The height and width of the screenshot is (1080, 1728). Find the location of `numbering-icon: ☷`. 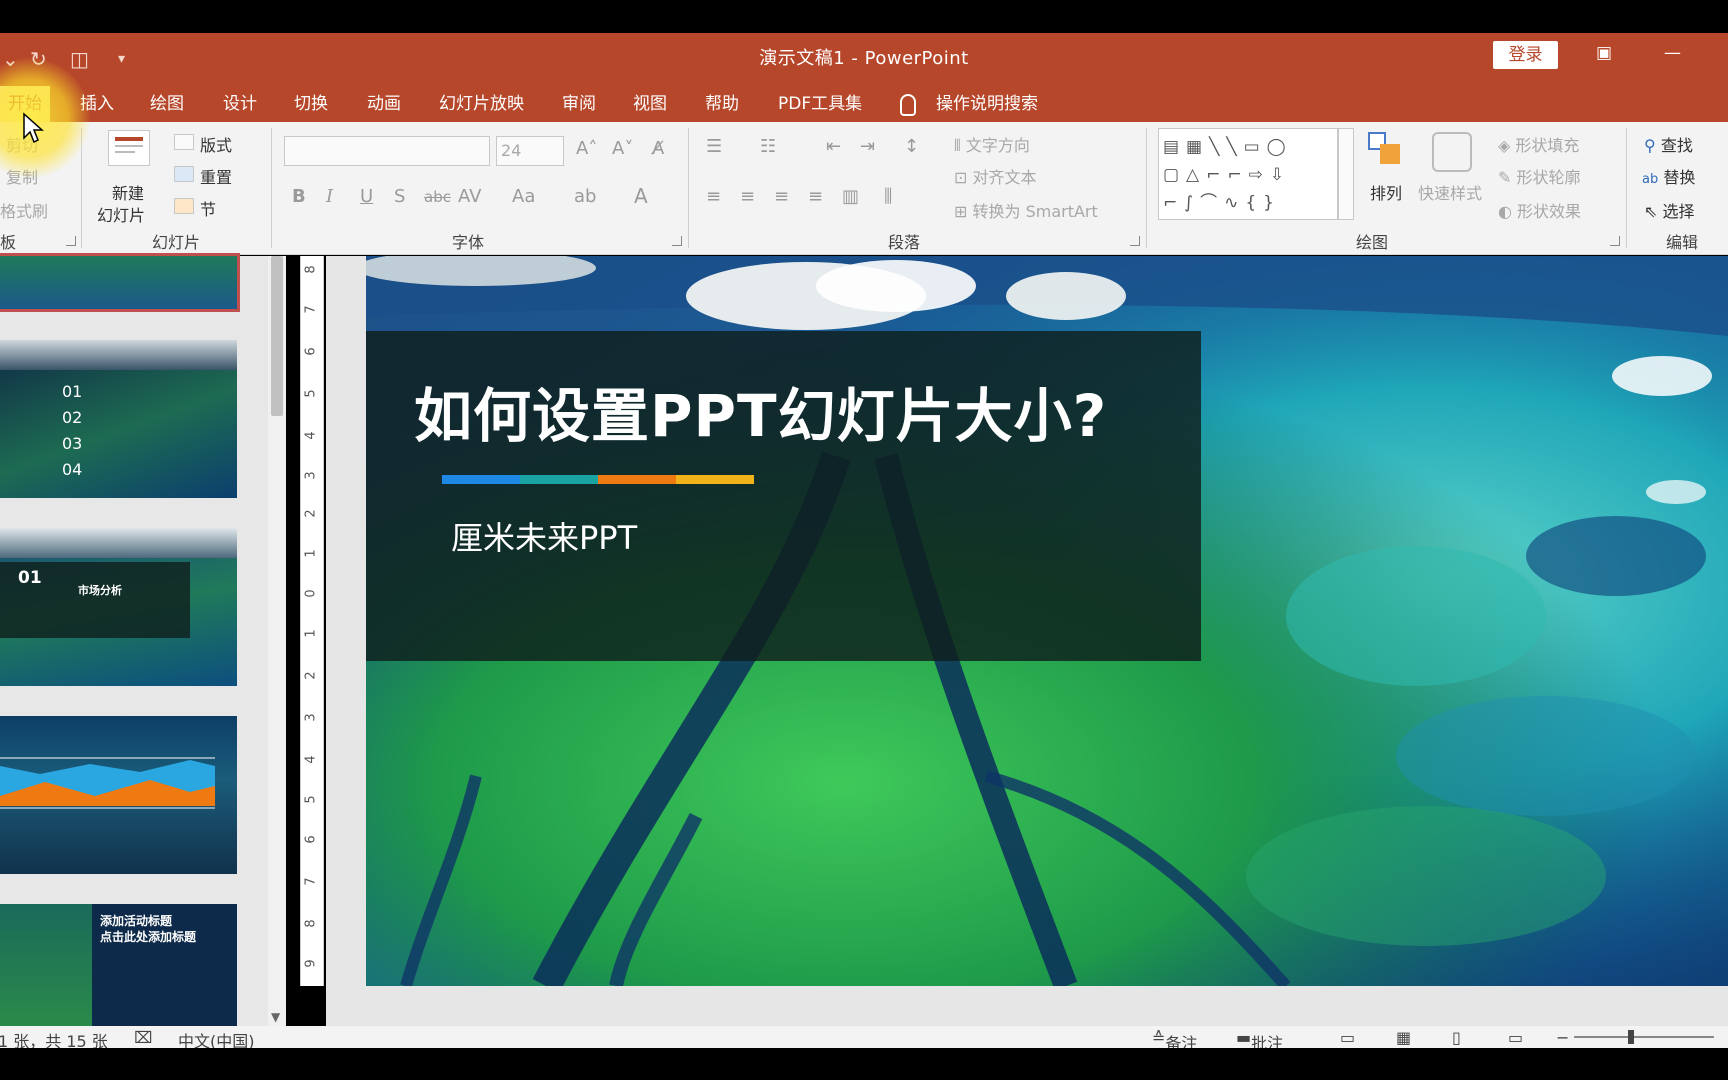

numbering-icon: ☷ is located at coordinates (768, 146).